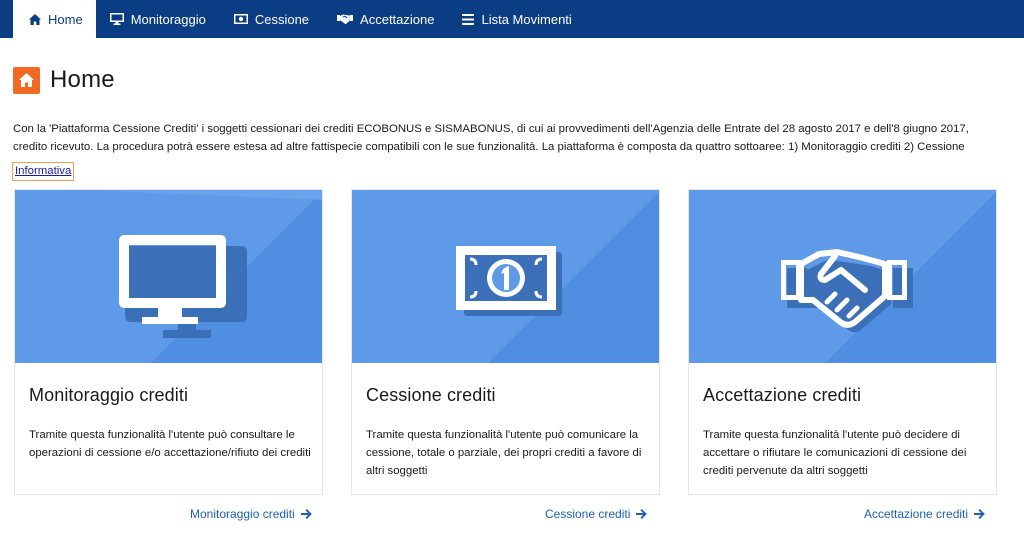  What do you see at coordinates (109, 395) in the screenshot?
I see `card-title: Monitoraggio crediti` at bounding box center [109, 395].